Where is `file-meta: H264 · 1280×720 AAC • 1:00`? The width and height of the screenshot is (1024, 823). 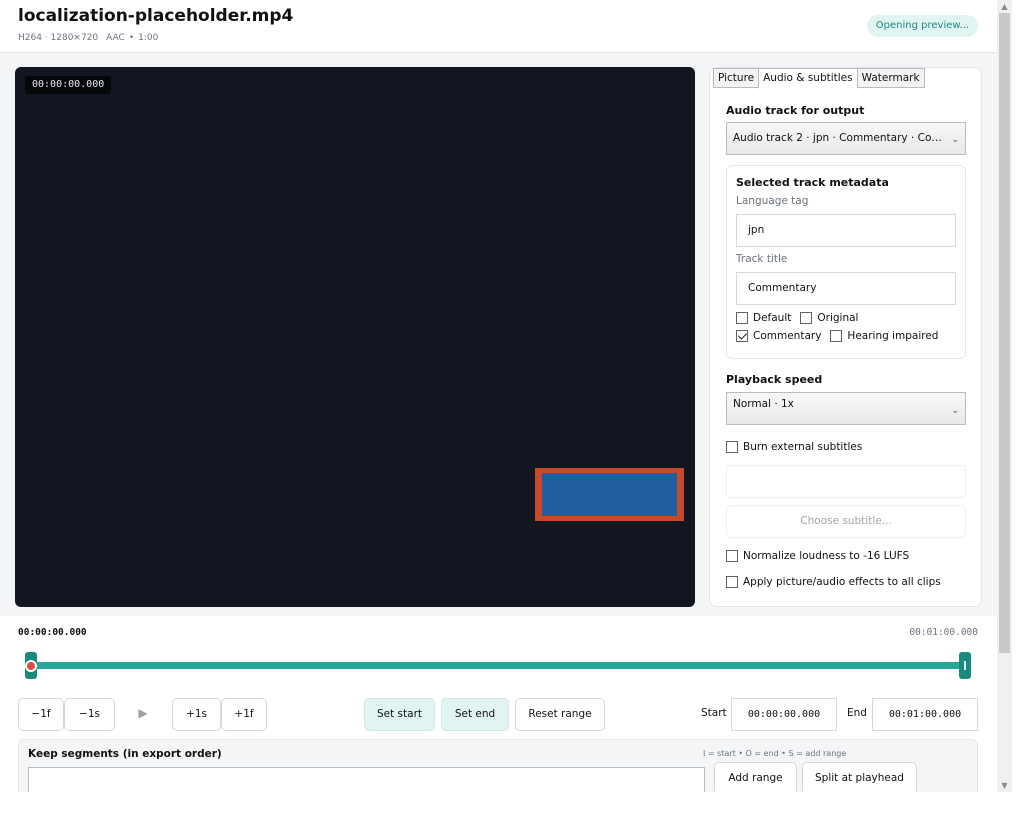 file-meta: H264 · 1280×720 AAC • 1:00 is located at coordinates (92, 38).